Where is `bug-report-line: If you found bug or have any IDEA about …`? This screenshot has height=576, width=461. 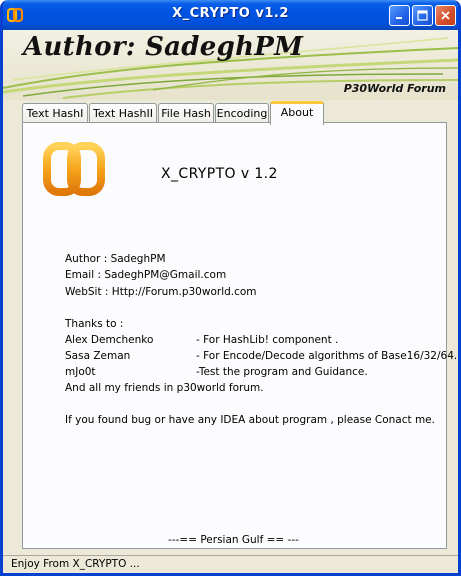
bug-report-line: If you found bug or have any IDEA about … is located at coordinates (250, 420).